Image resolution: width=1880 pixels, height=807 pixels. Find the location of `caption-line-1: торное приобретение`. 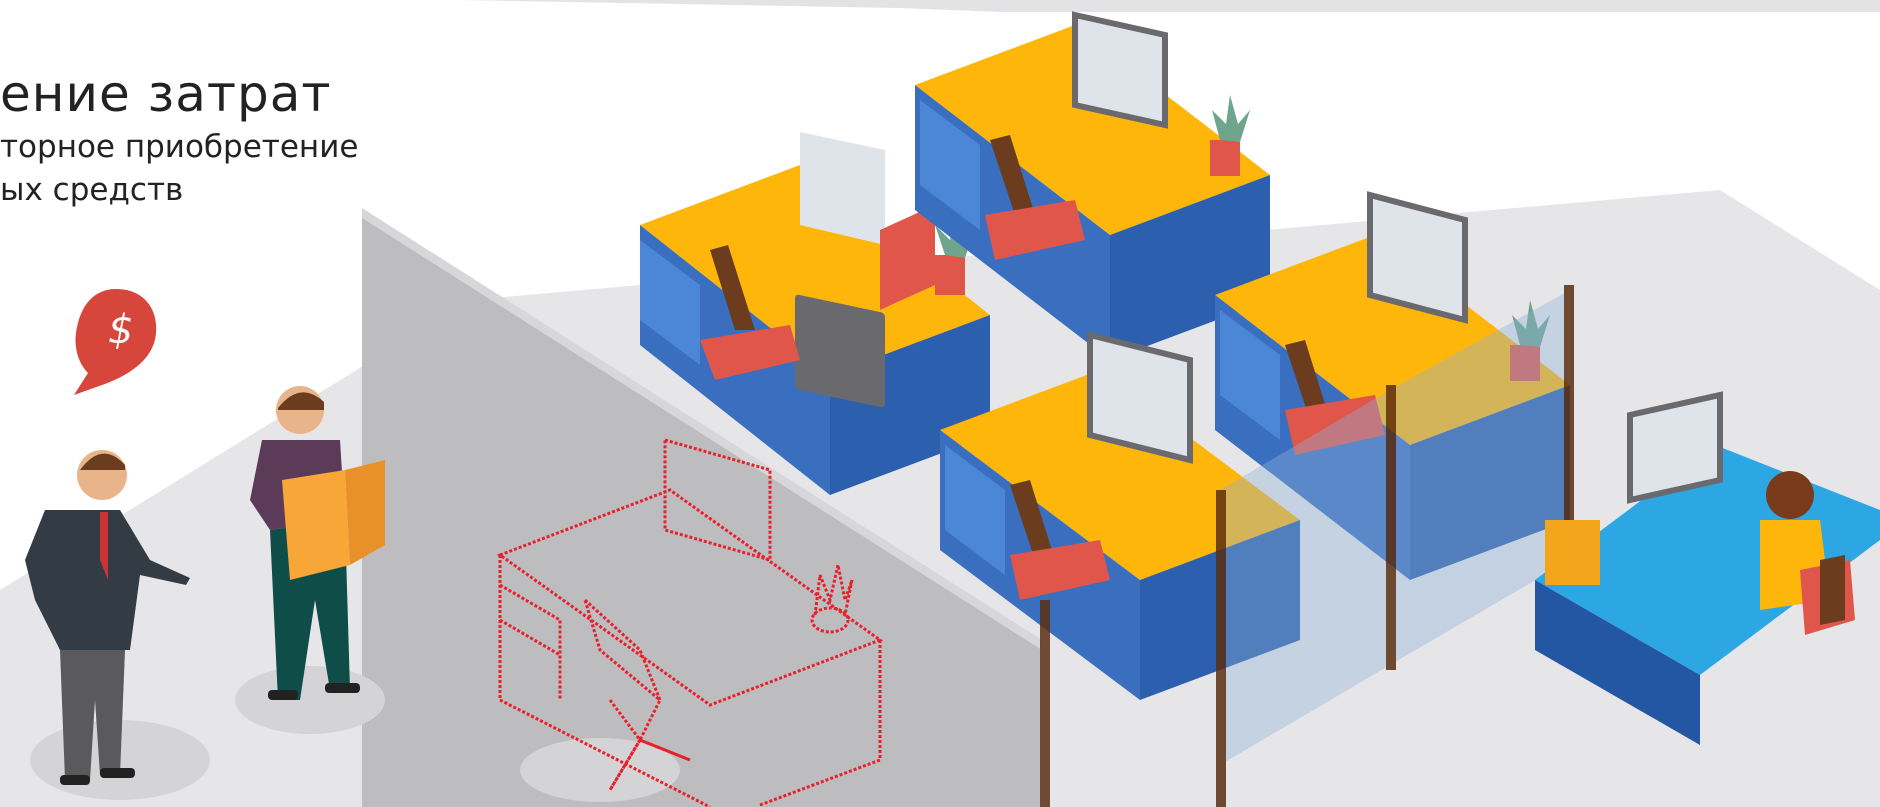

caption-line-1: торное приобретение is located at coordinates (179, 147).